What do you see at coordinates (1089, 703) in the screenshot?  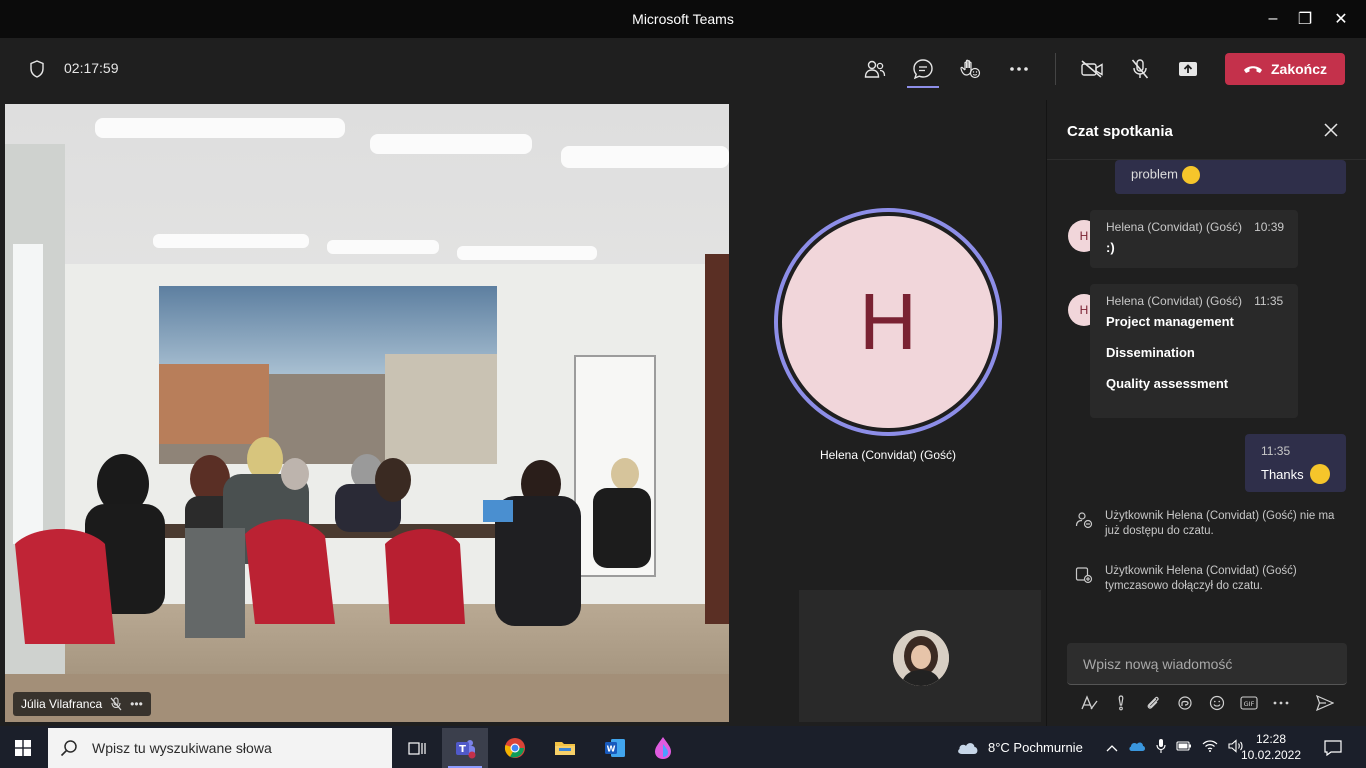 I see `format-icon` at bounding box center [1089, 703].